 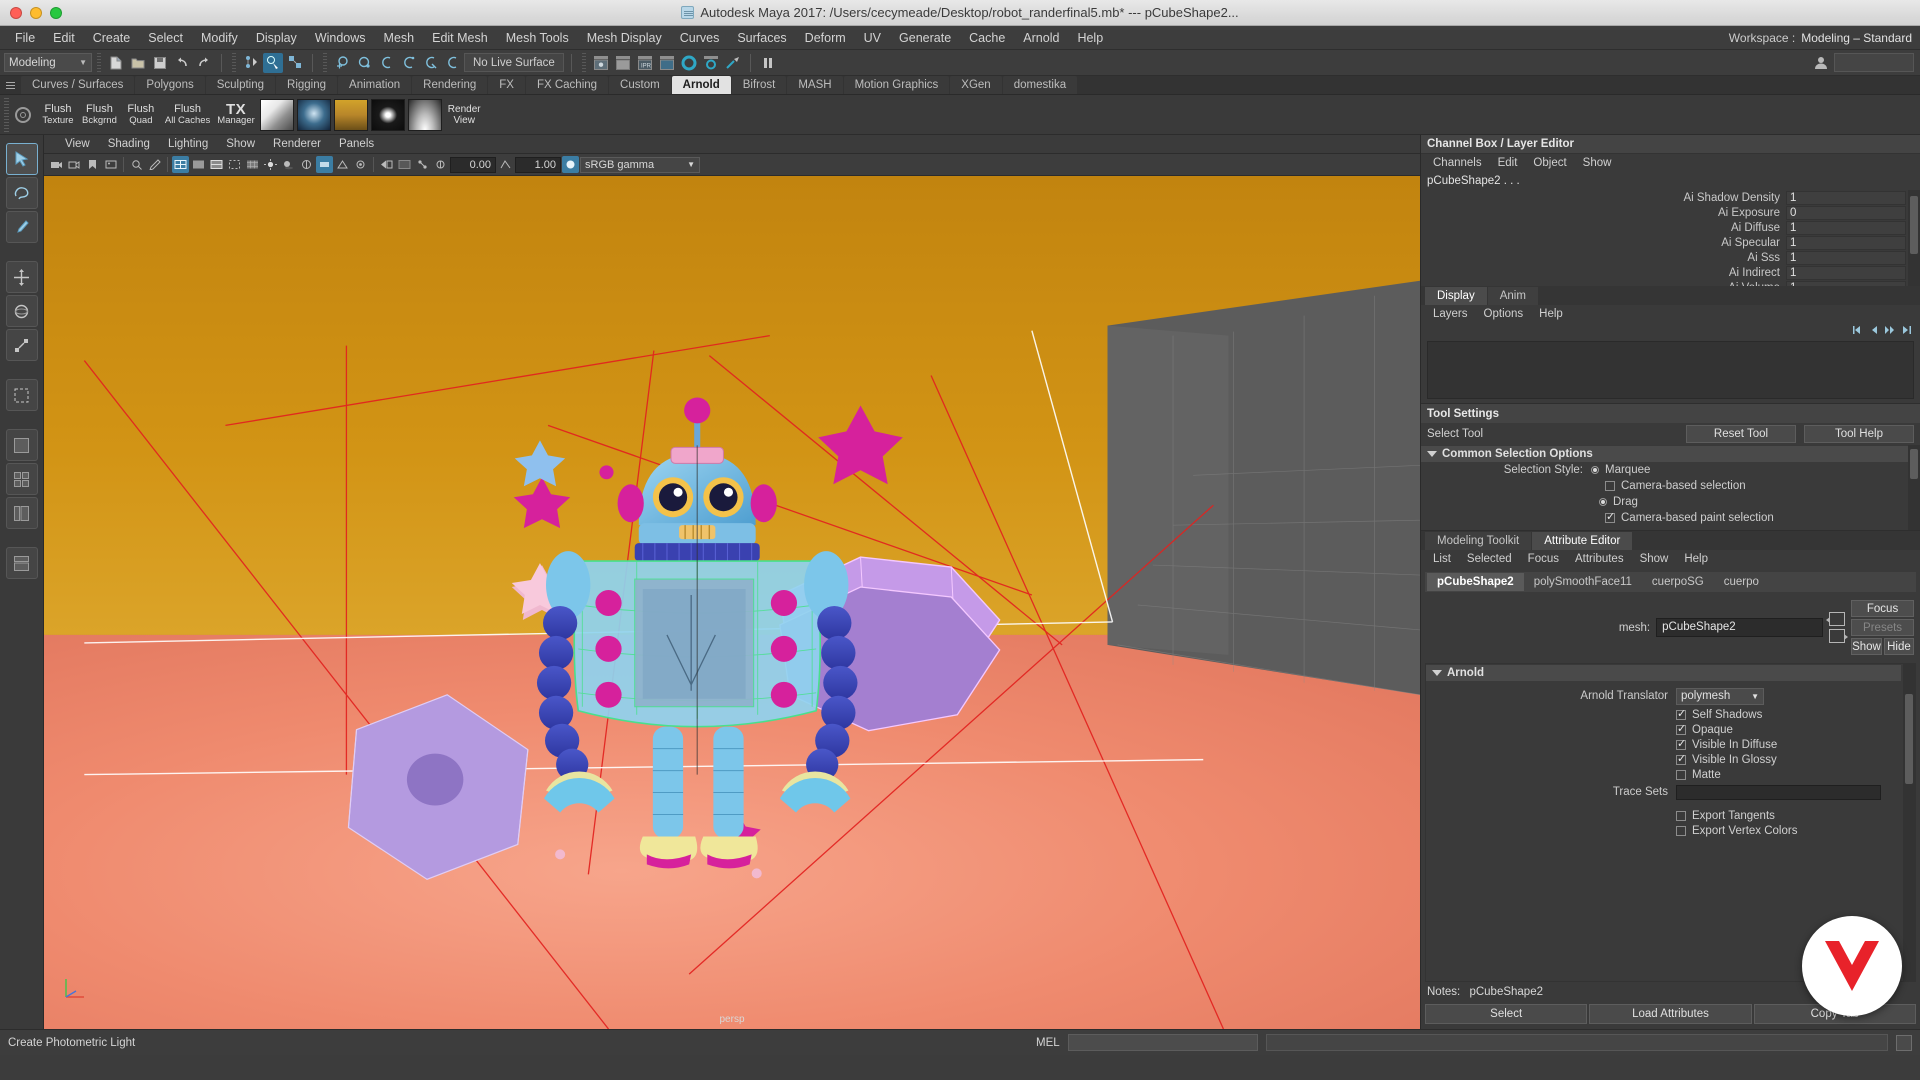 I want to click on ipr-render-icon, so click(x=711, y=63).